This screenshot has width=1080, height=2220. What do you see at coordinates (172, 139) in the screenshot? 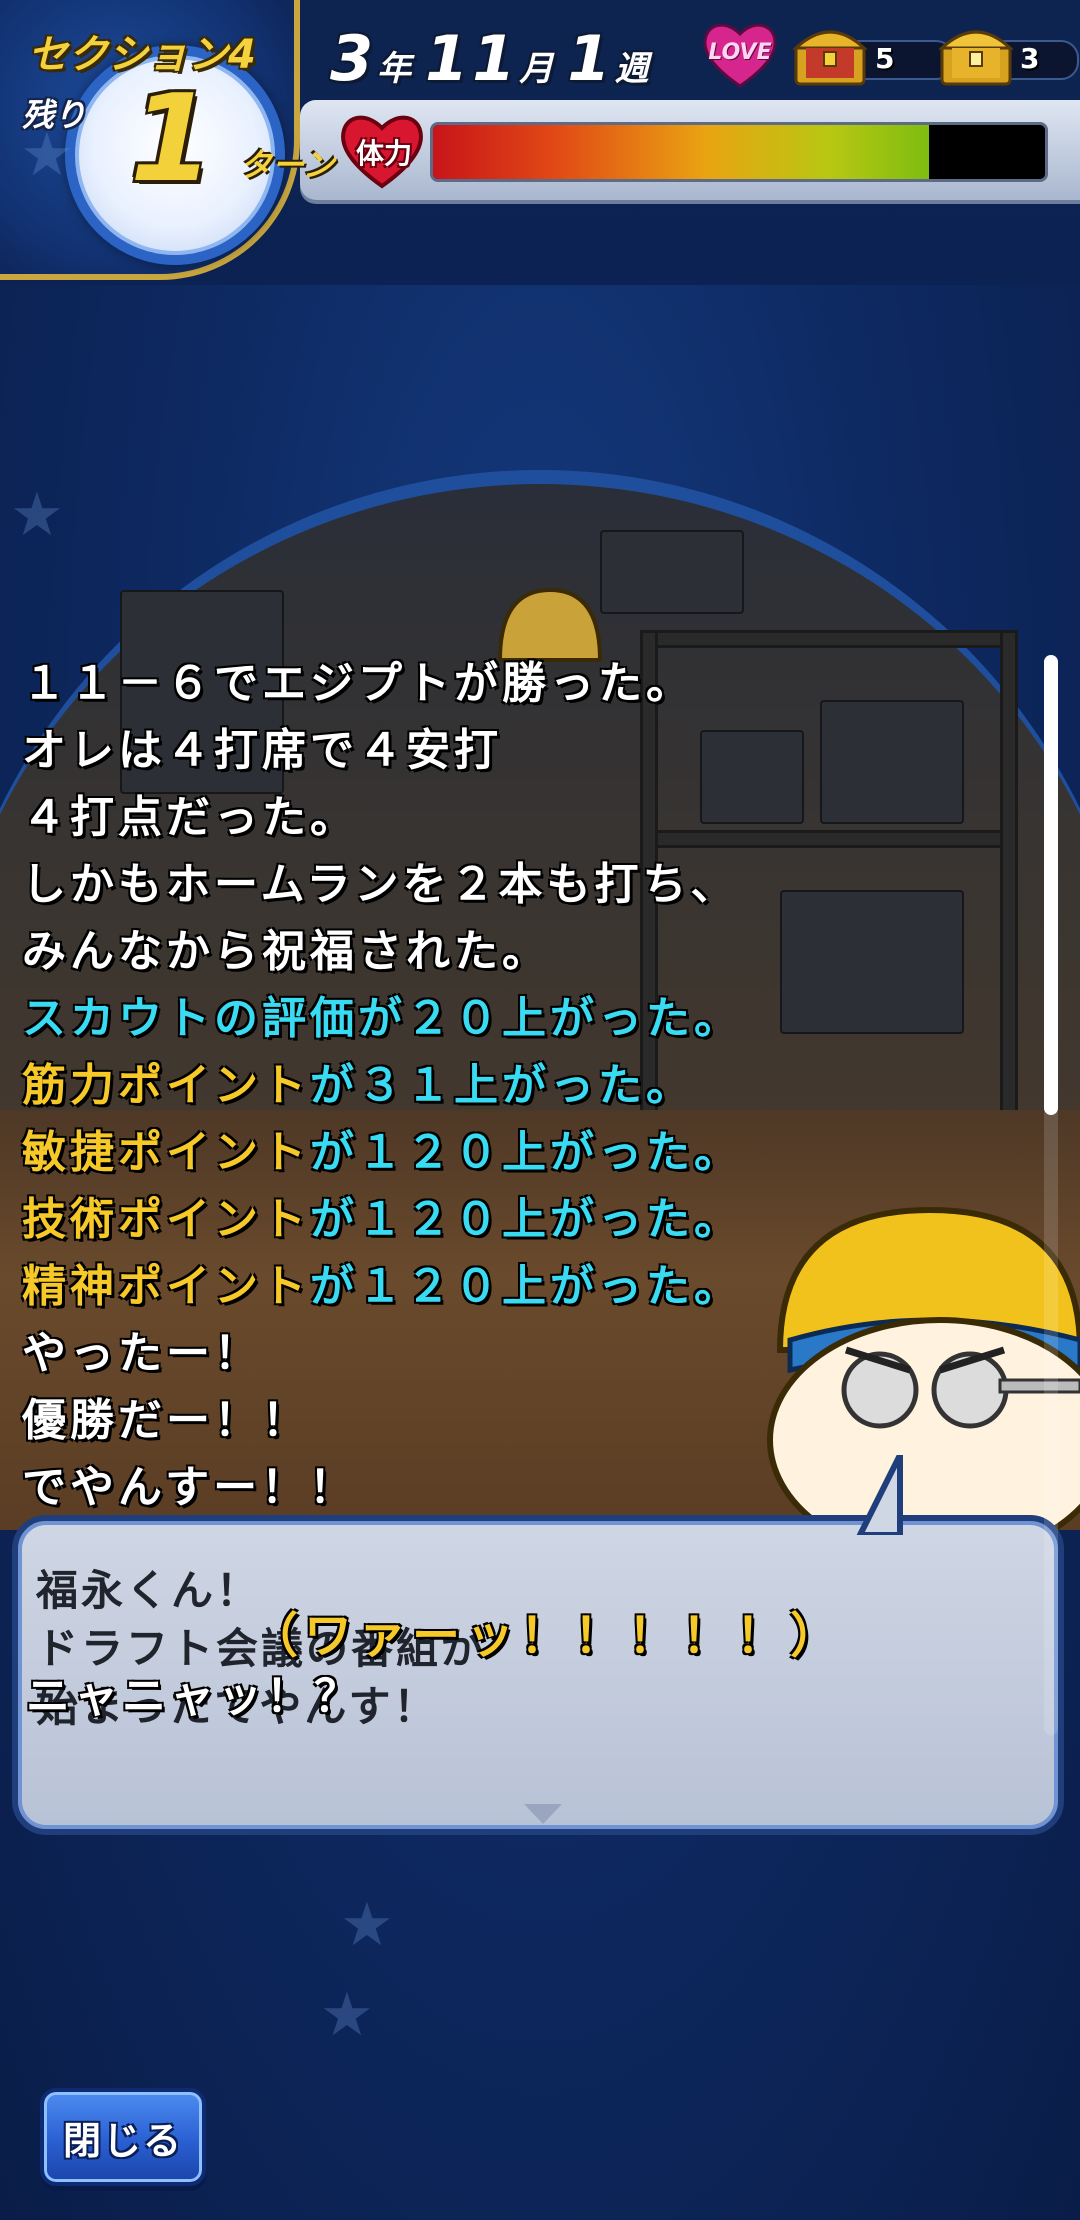
I see `turns-remaining-value: 1` at bounding box center [172, 139].